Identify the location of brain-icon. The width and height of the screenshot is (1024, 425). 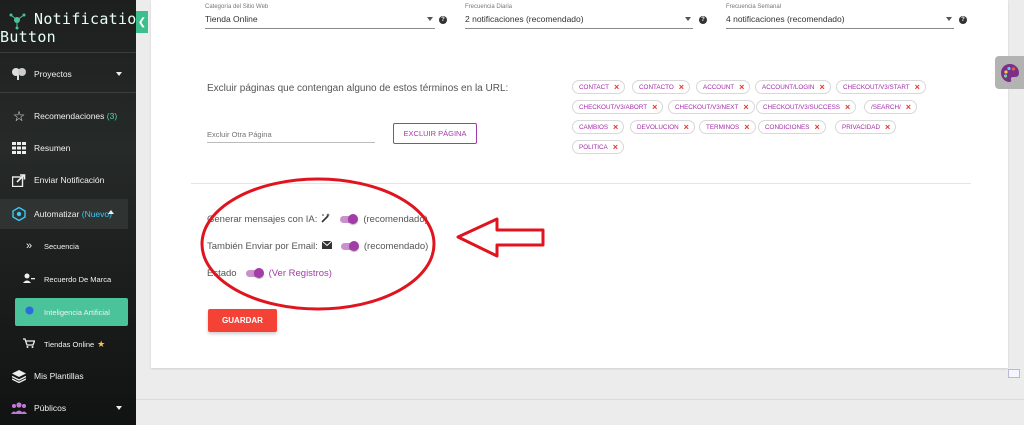
(19, 74).